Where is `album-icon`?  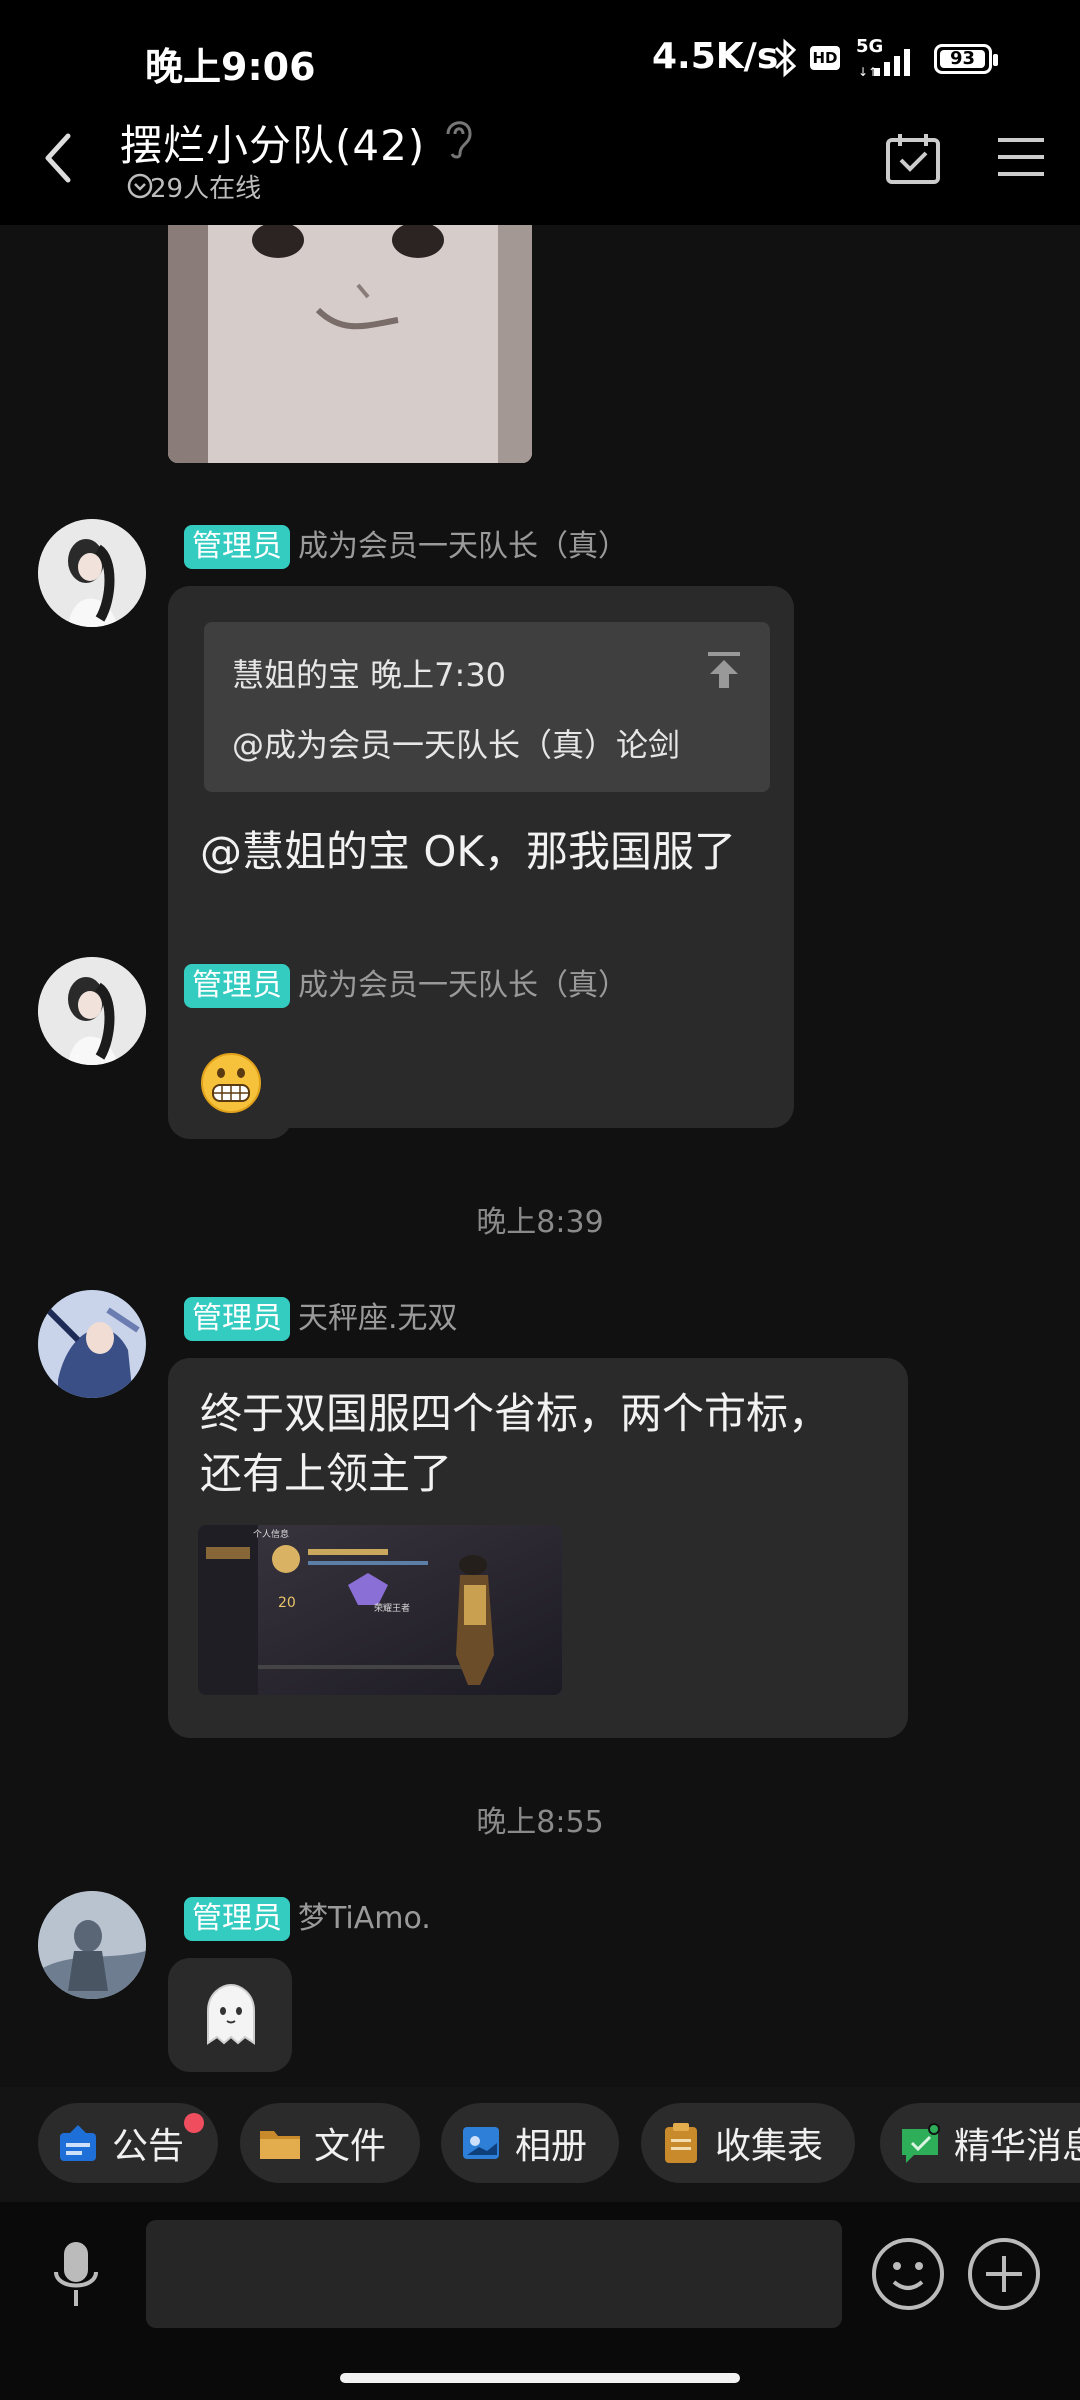
album-icon is located at coordinates (481, 2143).